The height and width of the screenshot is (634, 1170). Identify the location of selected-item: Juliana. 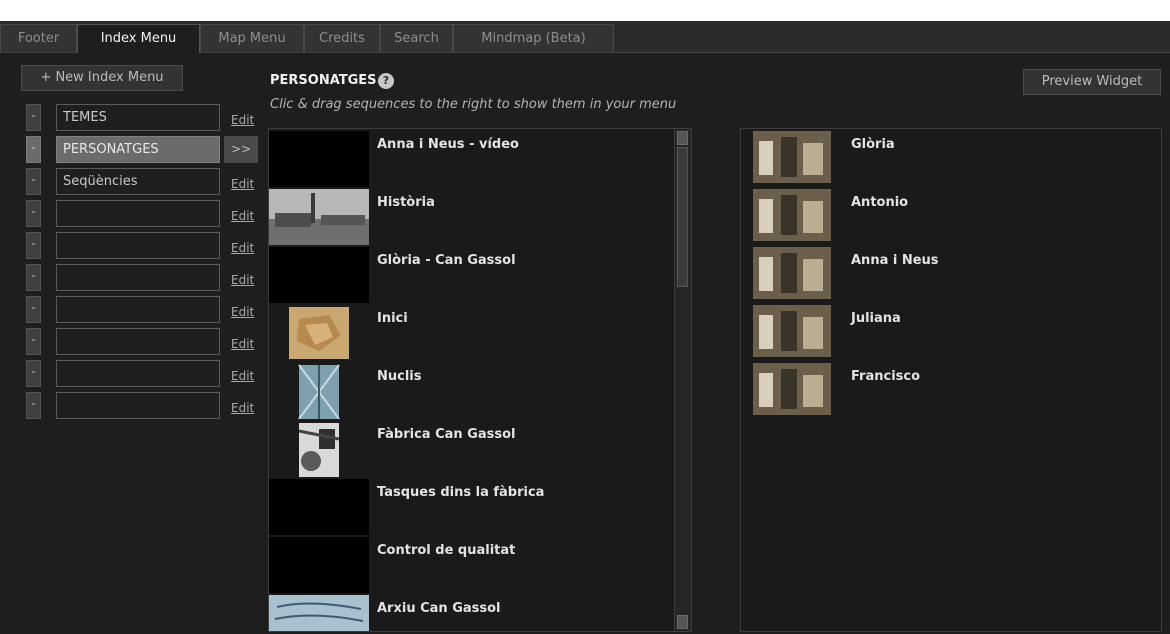
(953, 334).